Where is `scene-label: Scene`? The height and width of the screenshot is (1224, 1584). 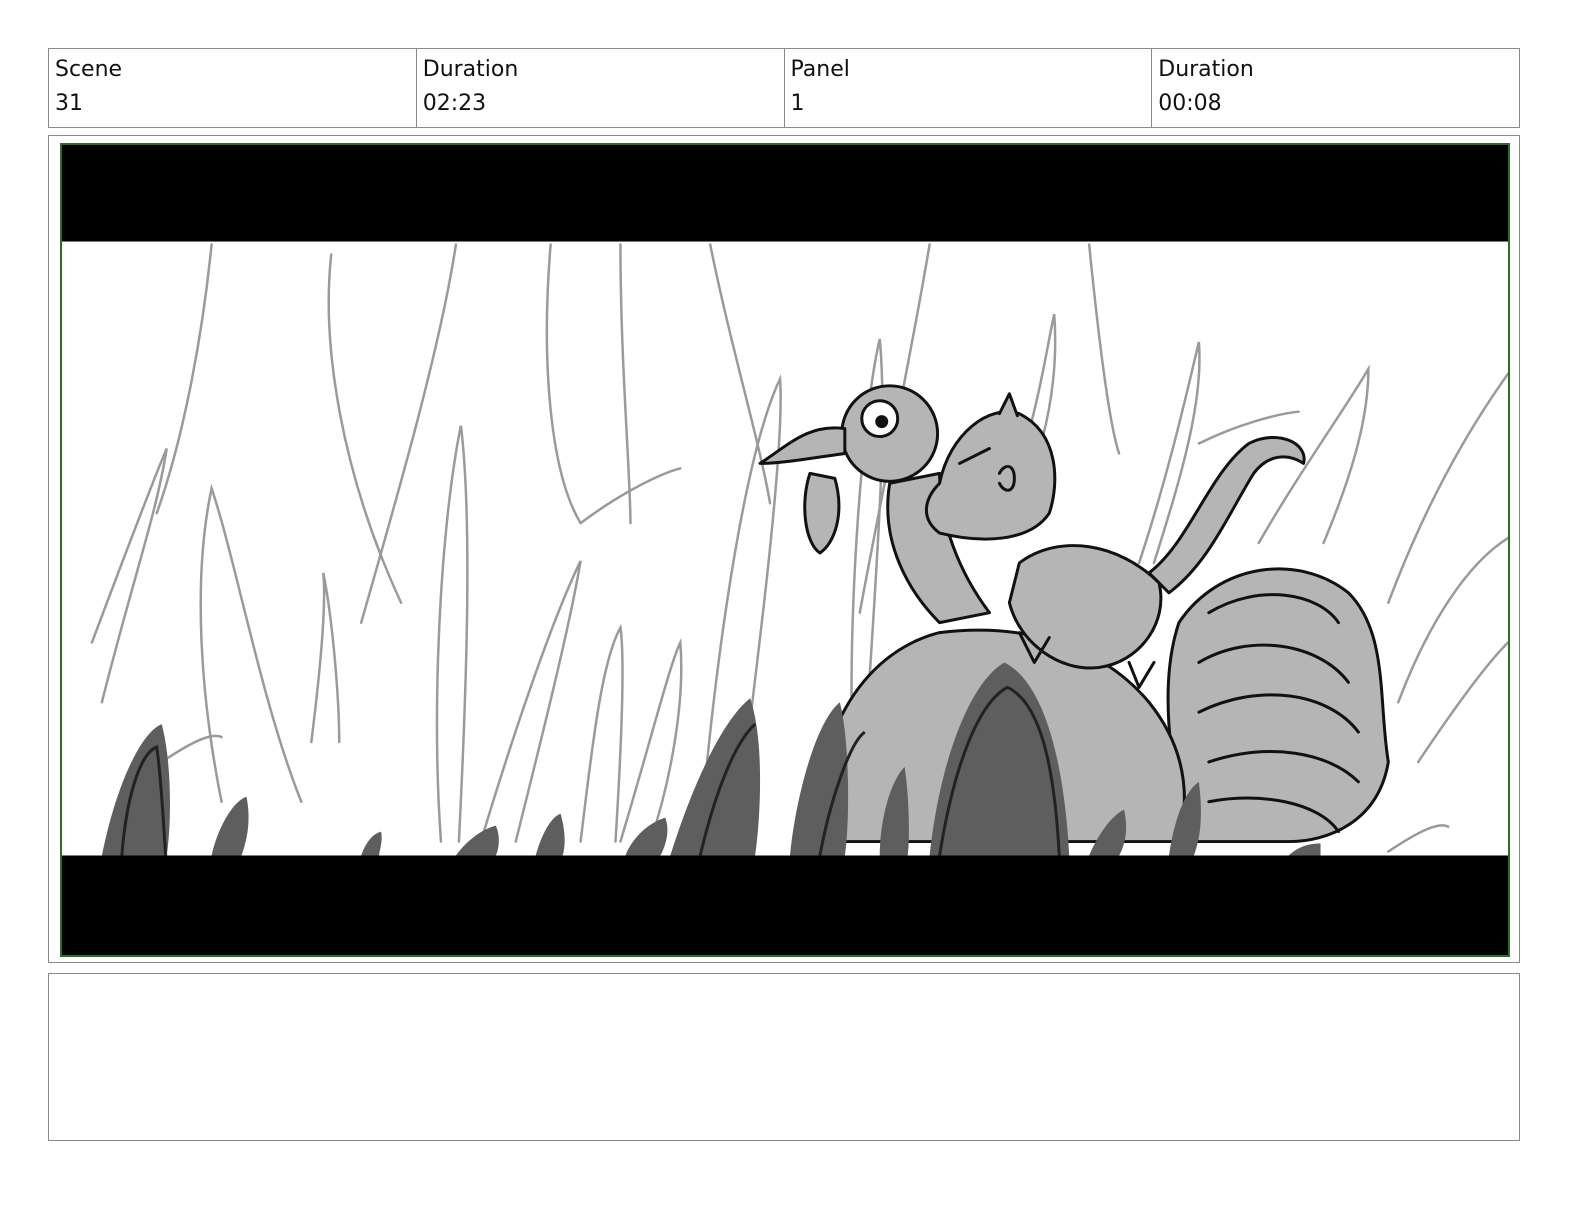 scene-label: Scene is located at coordinates (89, 69).